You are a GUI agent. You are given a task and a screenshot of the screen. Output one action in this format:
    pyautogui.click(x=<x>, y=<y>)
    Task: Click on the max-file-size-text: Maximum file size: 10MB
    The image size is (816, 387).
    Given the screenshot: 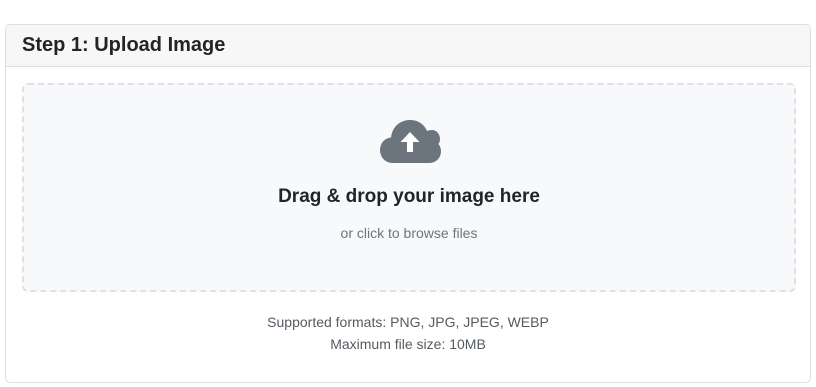 What is the action you would take?
    pyautogui.click(x=408, y=344)
    